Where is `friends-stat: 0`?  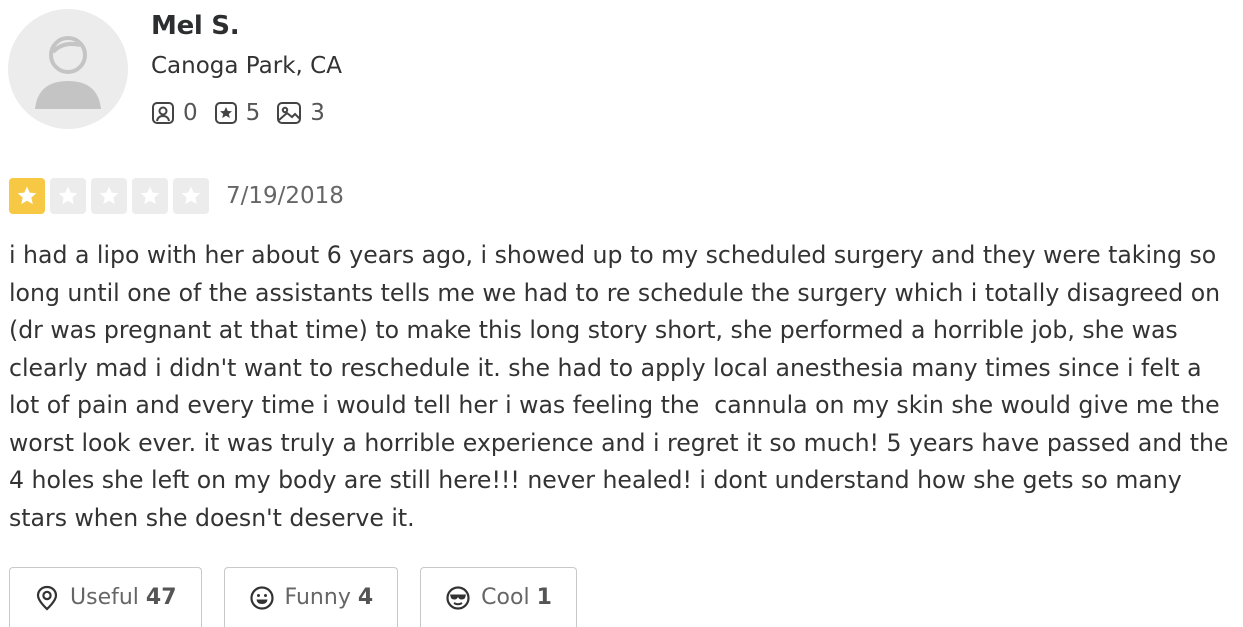
friends-stat: 0 is located at coordinates (174, 113).